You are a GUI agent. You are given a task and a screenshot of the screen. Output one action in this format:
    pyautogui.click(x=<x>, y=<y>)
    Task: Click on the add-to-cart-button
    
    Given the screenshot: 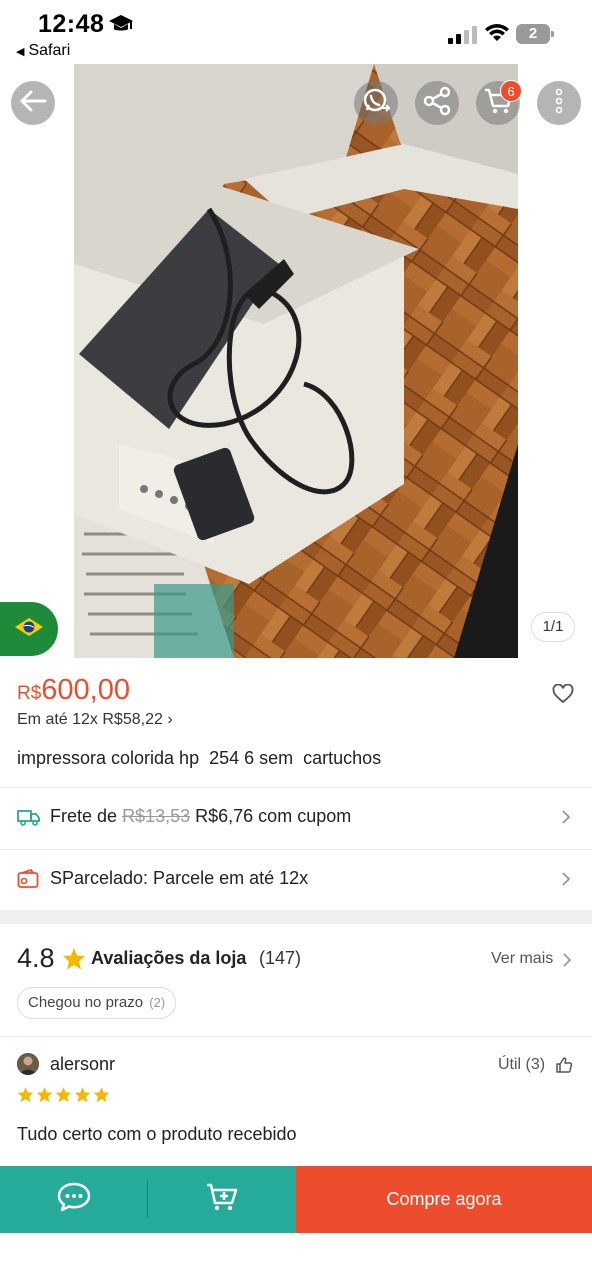 What is the action you would take?
    pyautogui.click(x=222, y=1199)
    